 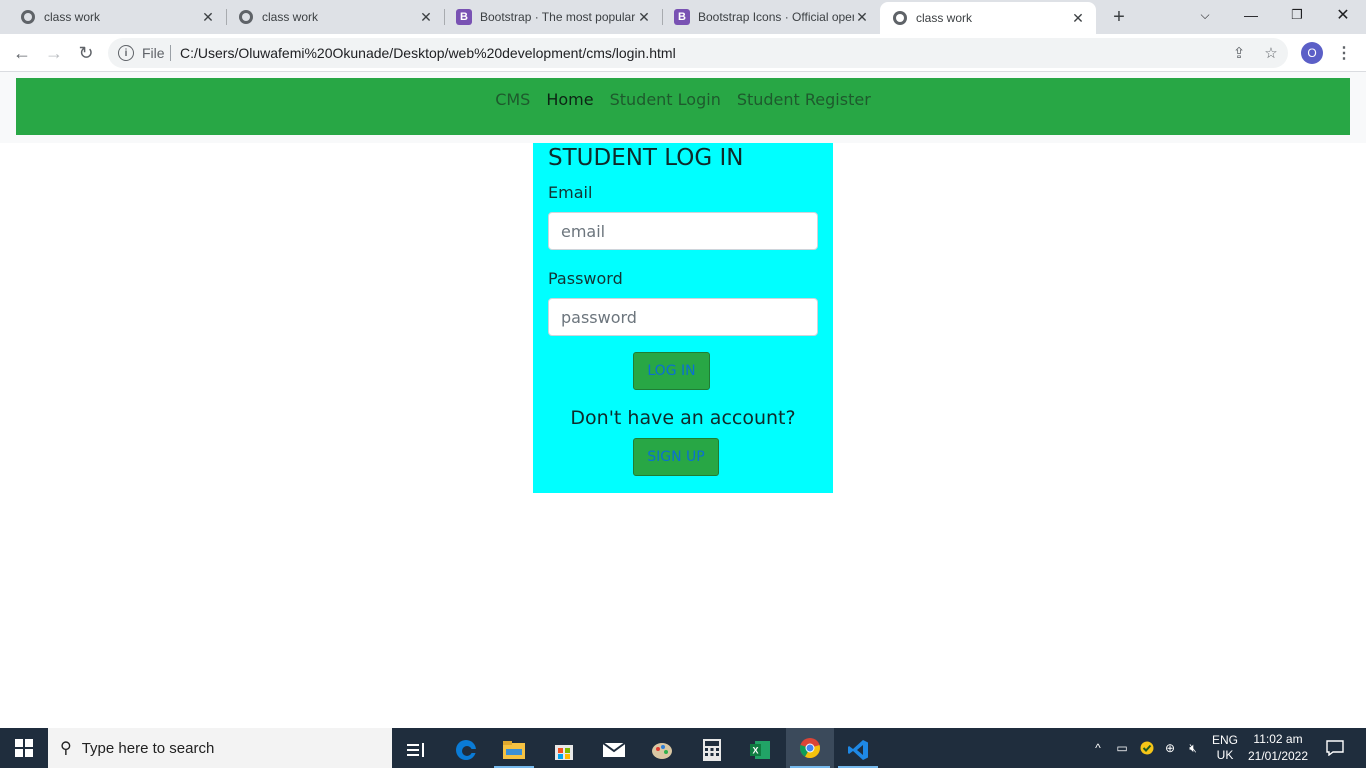 What do you see at coordinates (416, 750) in the screenshot?
I see `task-view-icon` at bounding box center [416, 750].